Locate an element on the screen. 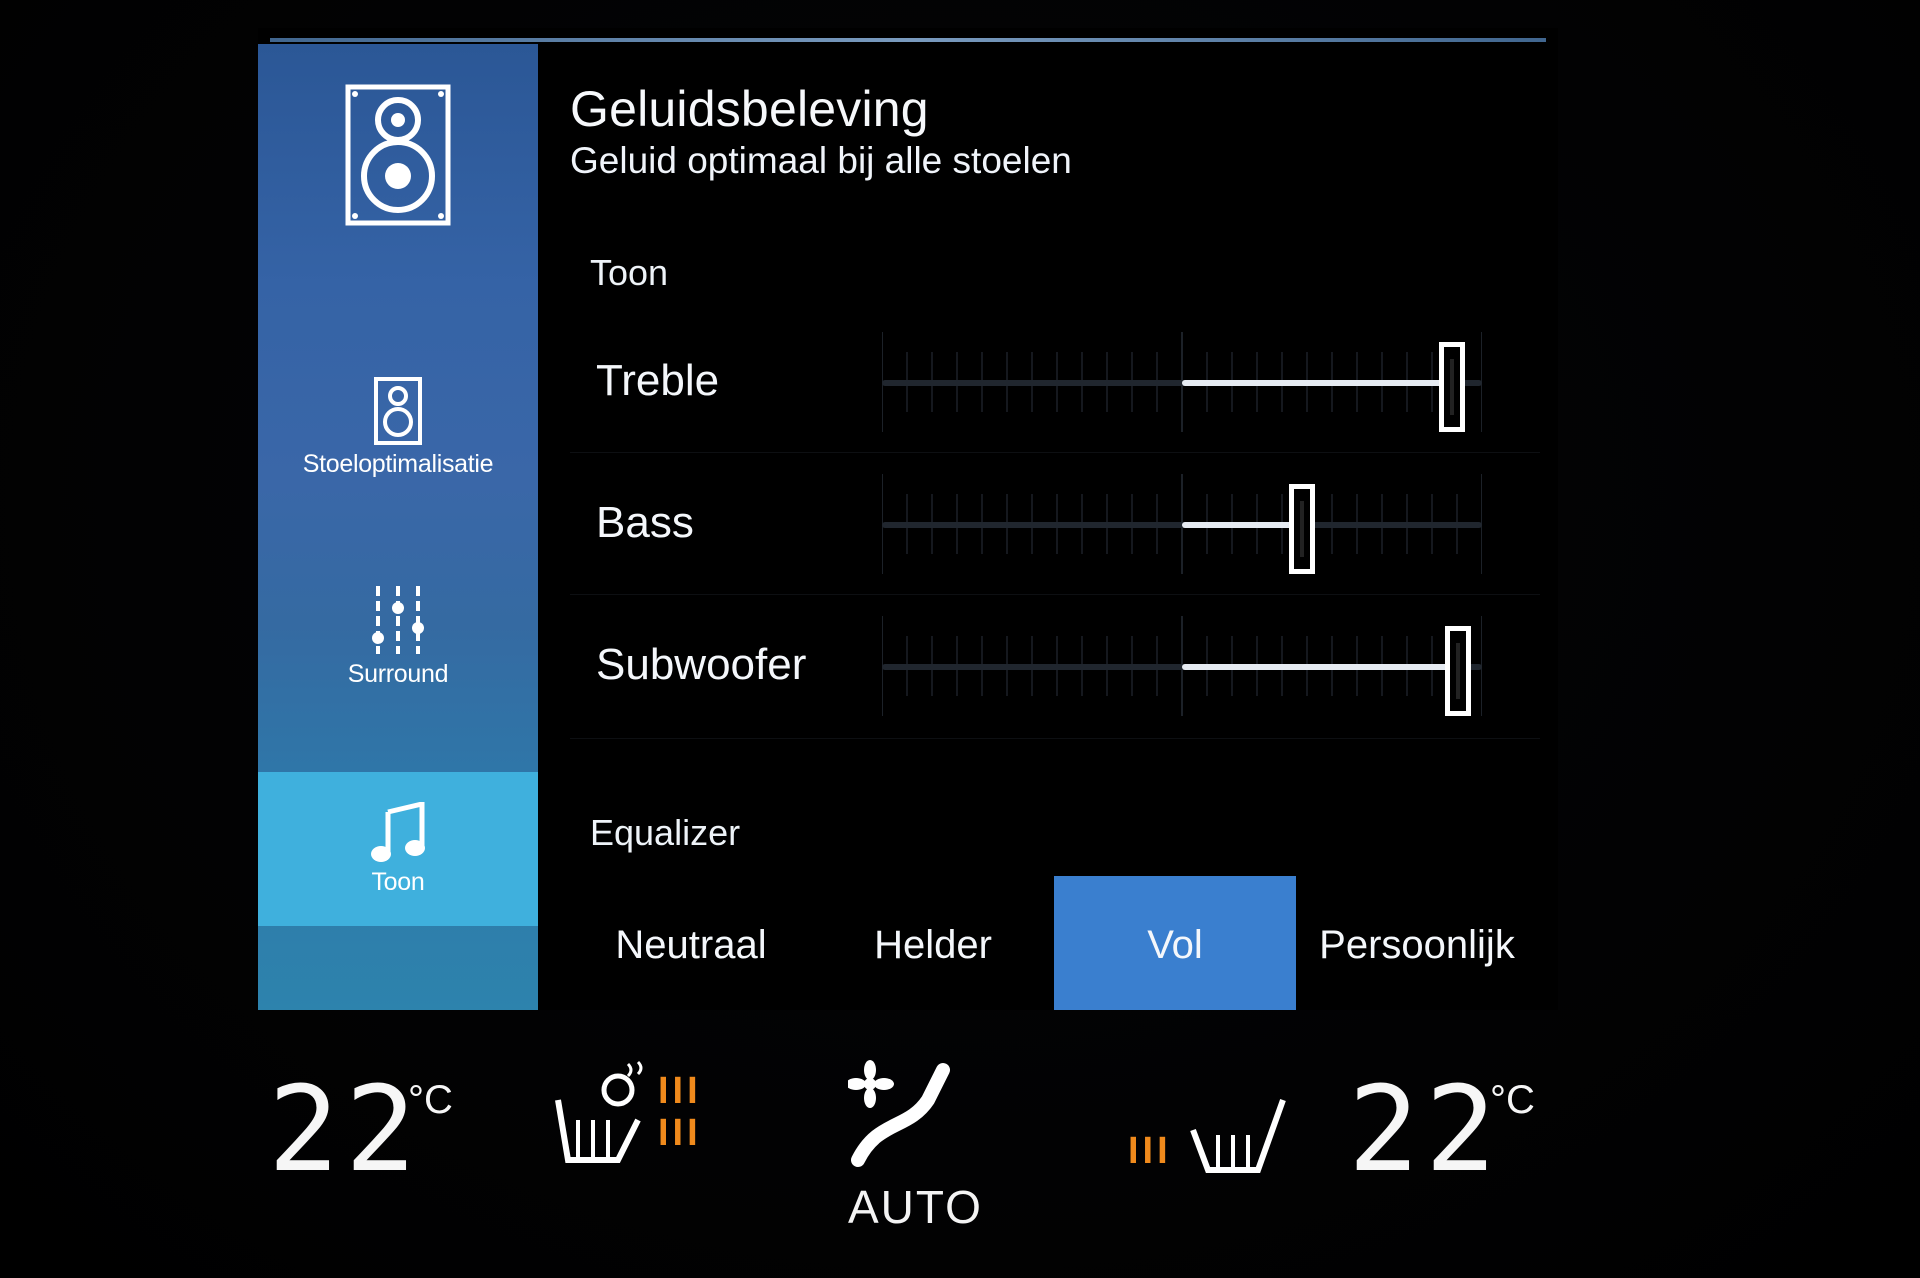  slider-row-bass: Bass is located at coordinates (1055, 524).